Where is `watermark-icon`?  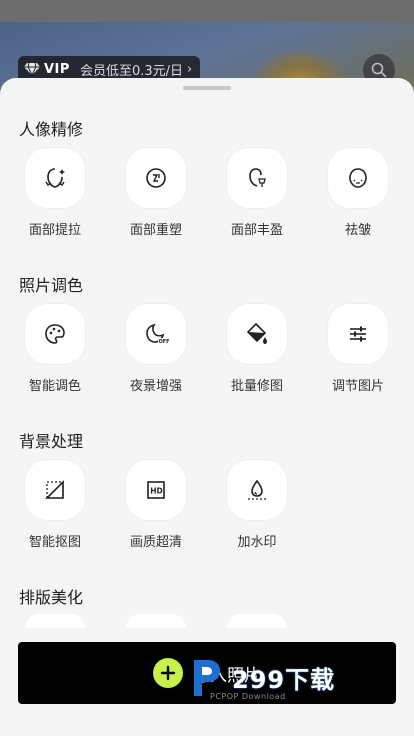
watermark-icon is located at coordinates (257, 490).